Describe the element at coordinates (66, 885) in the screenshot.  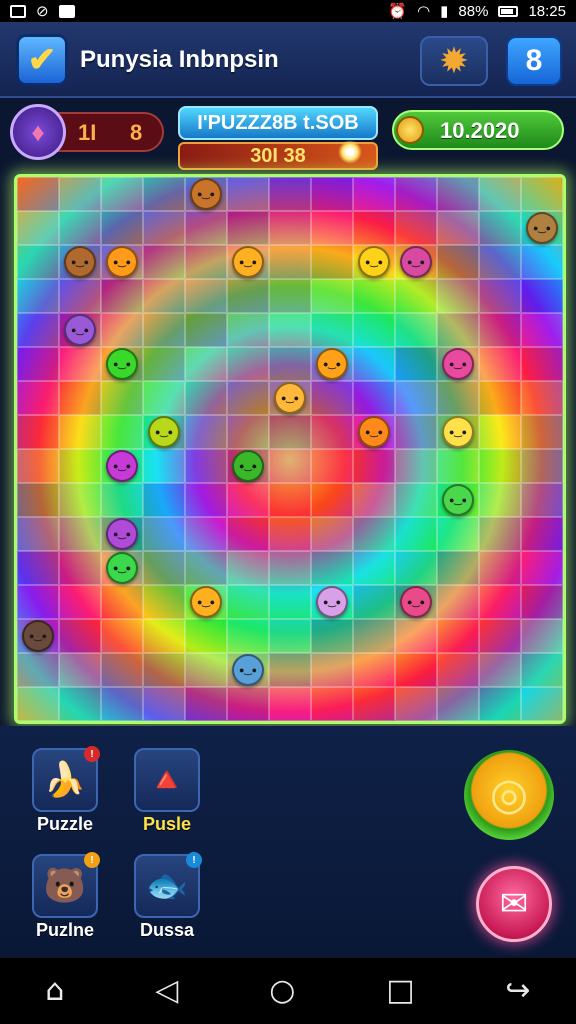
I see `inventory-tile-3: 🐻 !` at that location.